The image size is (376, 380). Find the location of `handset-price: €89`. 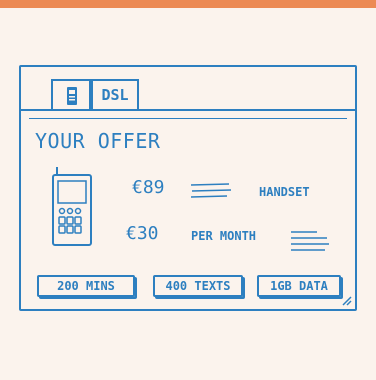

handset-price: €89 is located at coordinates (148, 187).